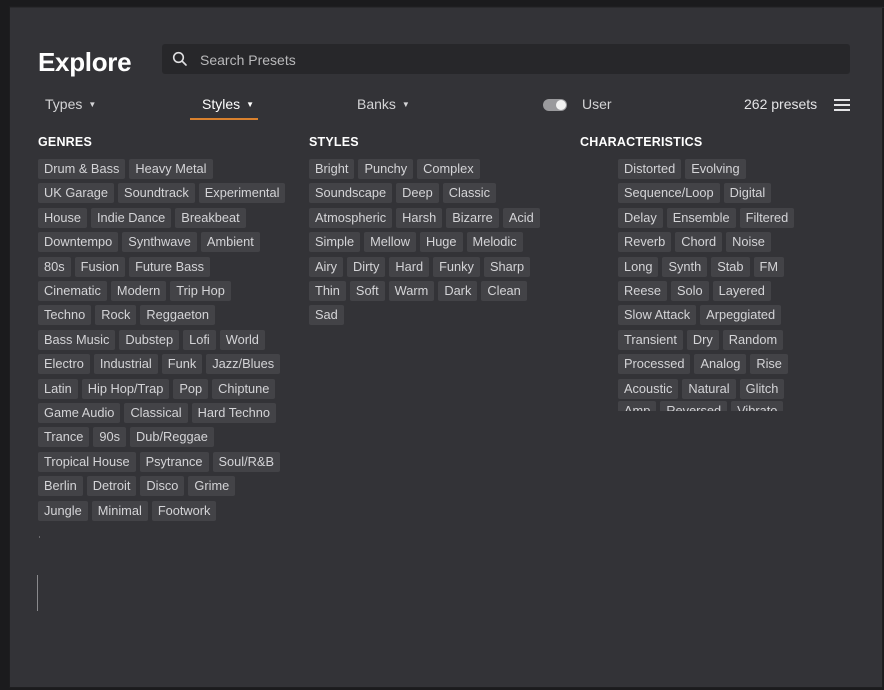 The width and height of the screenshot is (884, 690). I want to click on tag-atmospheric: Atmospheric, so click(351, 217).